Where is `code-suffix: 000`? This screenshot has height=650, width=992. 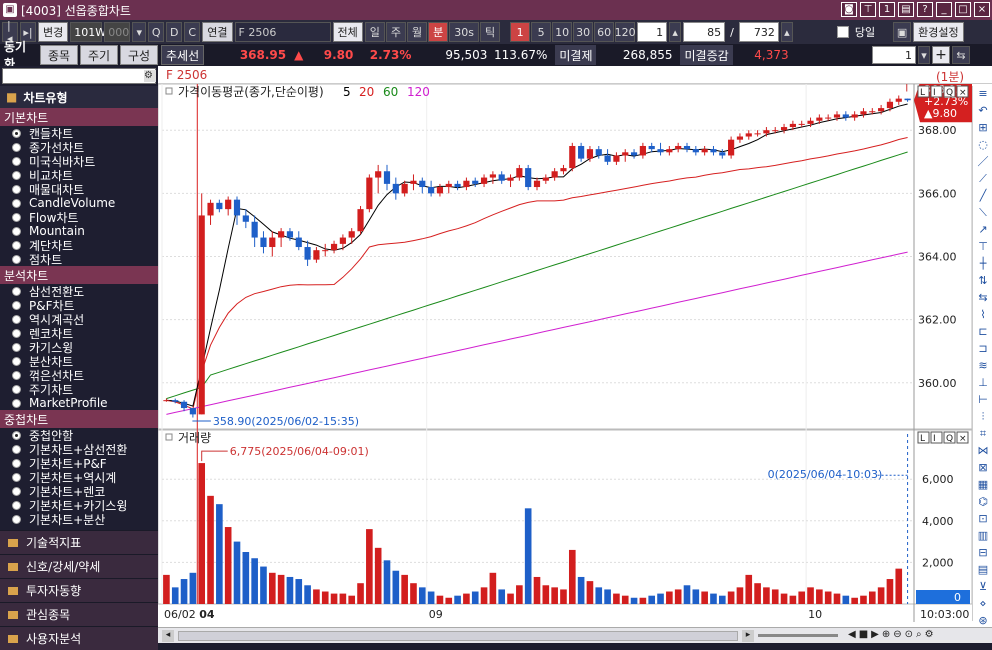 code-suffix: 000 is located at coordinates (117, 32).